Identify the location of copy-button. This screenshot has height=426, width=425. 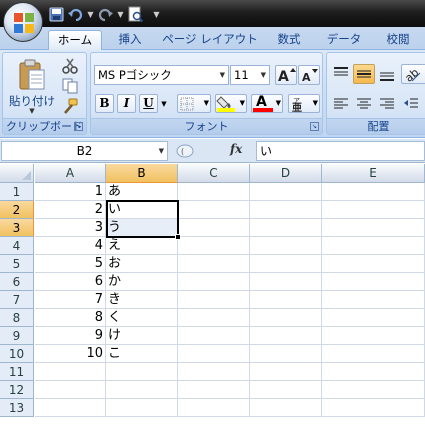
(70, 86).